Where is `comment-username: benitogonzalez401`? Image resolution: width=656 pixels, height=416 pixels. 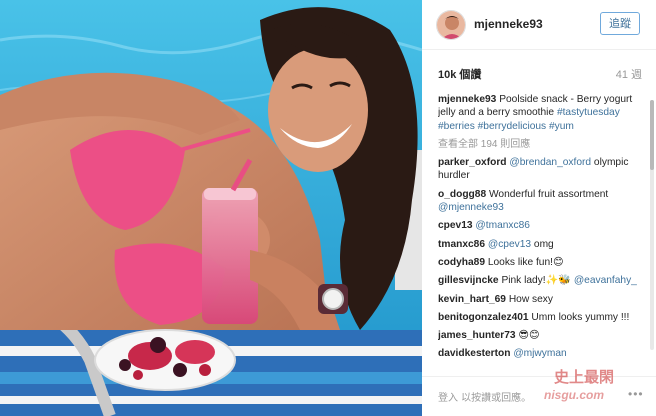
comment-username: benitogonzalez401 is located at coordinates (483, 317).